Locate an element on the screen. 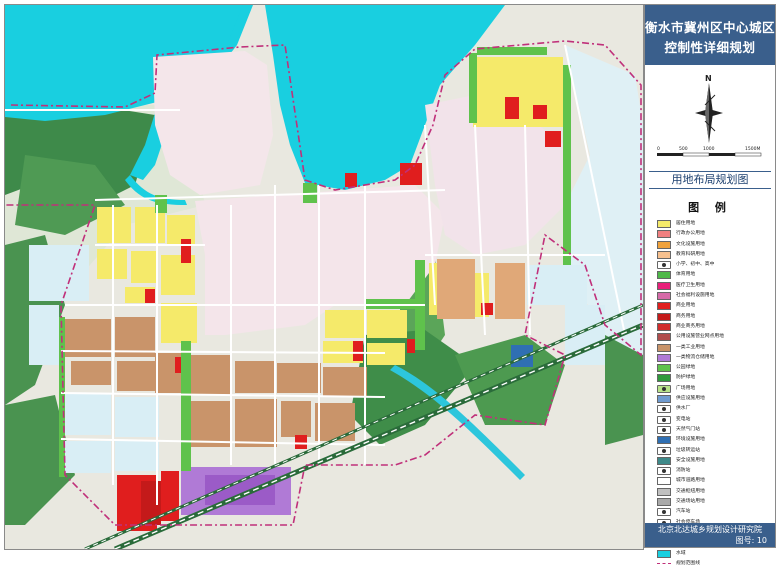 This screenshot has height=569, width=780. legend-label: 水域 is located at coordinates (681, 553).